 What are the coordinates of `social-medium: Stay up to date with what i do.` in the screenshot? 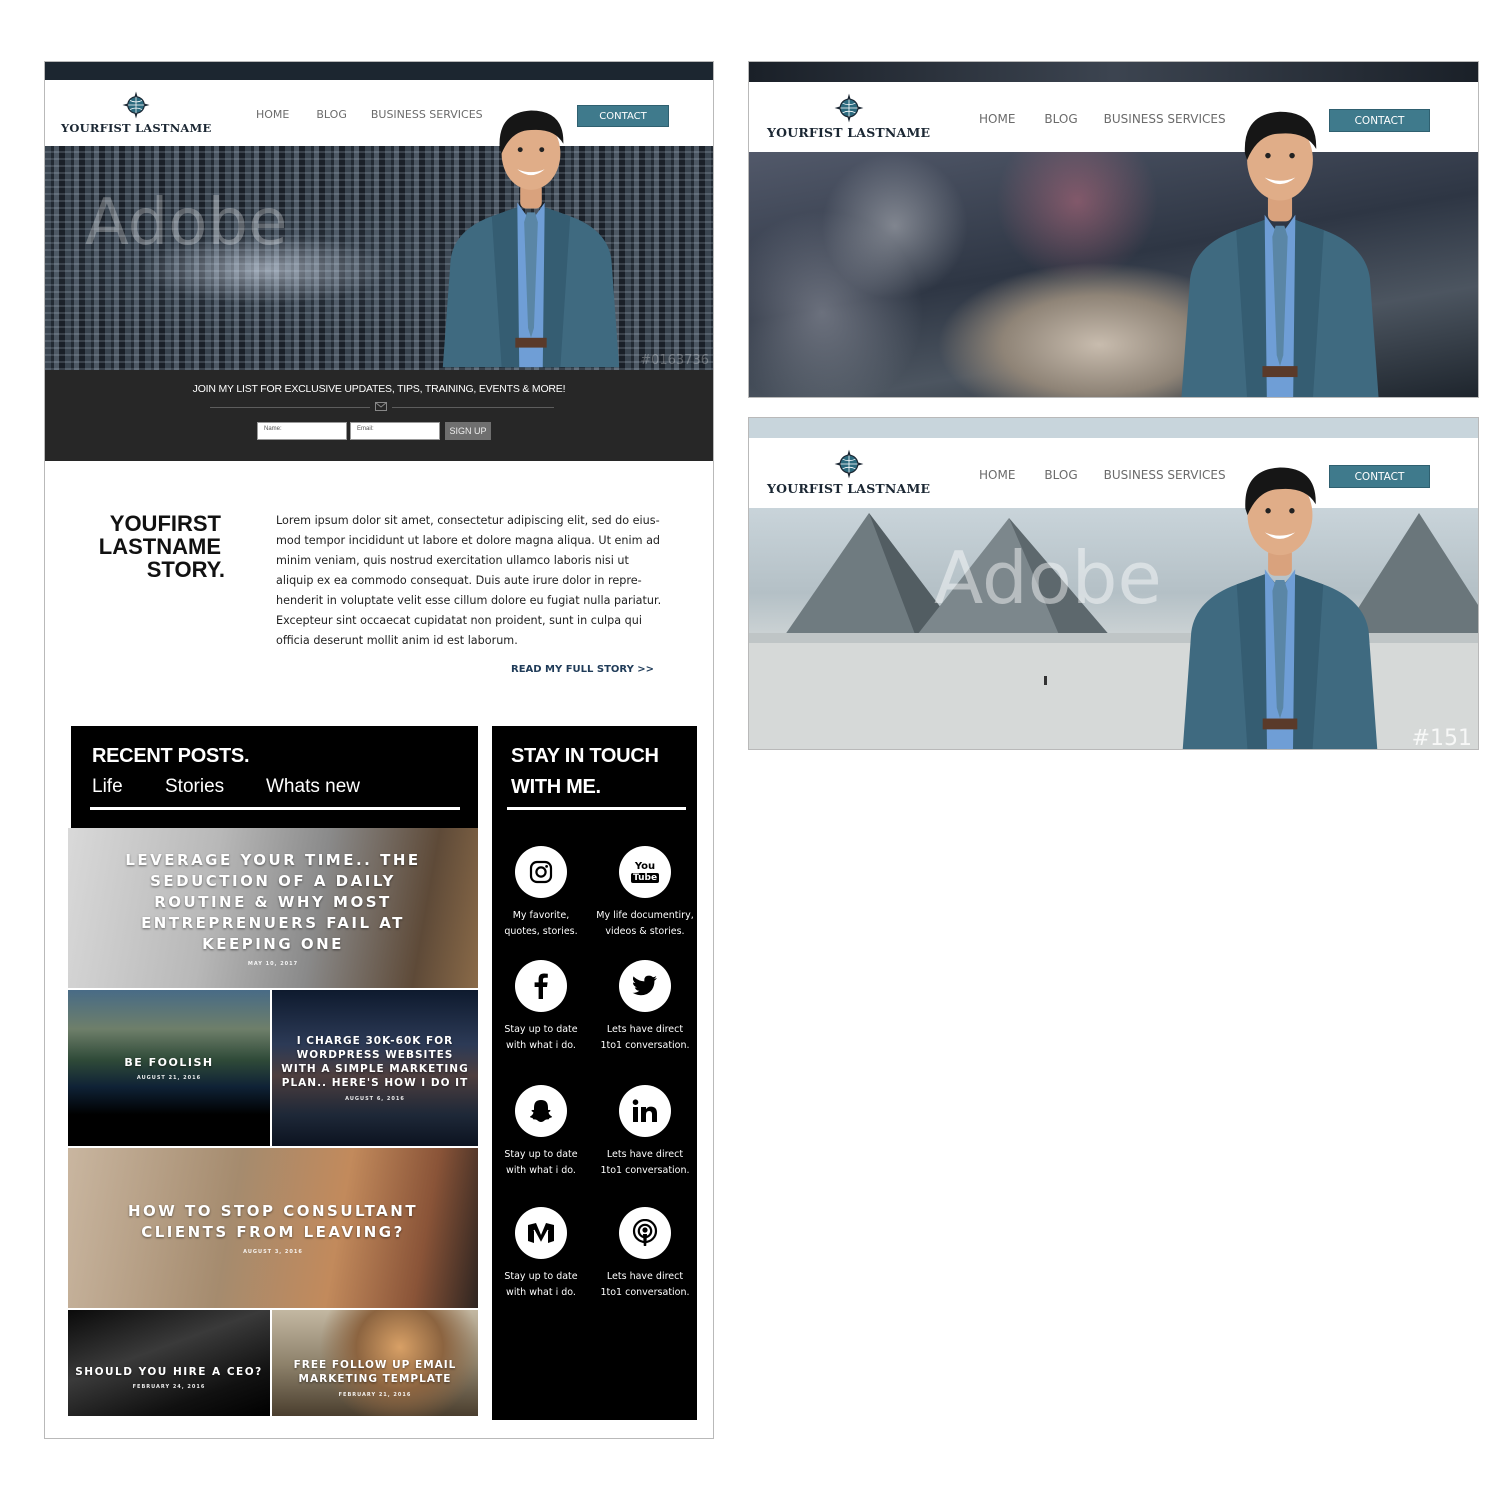 It's located at (541, 1253).